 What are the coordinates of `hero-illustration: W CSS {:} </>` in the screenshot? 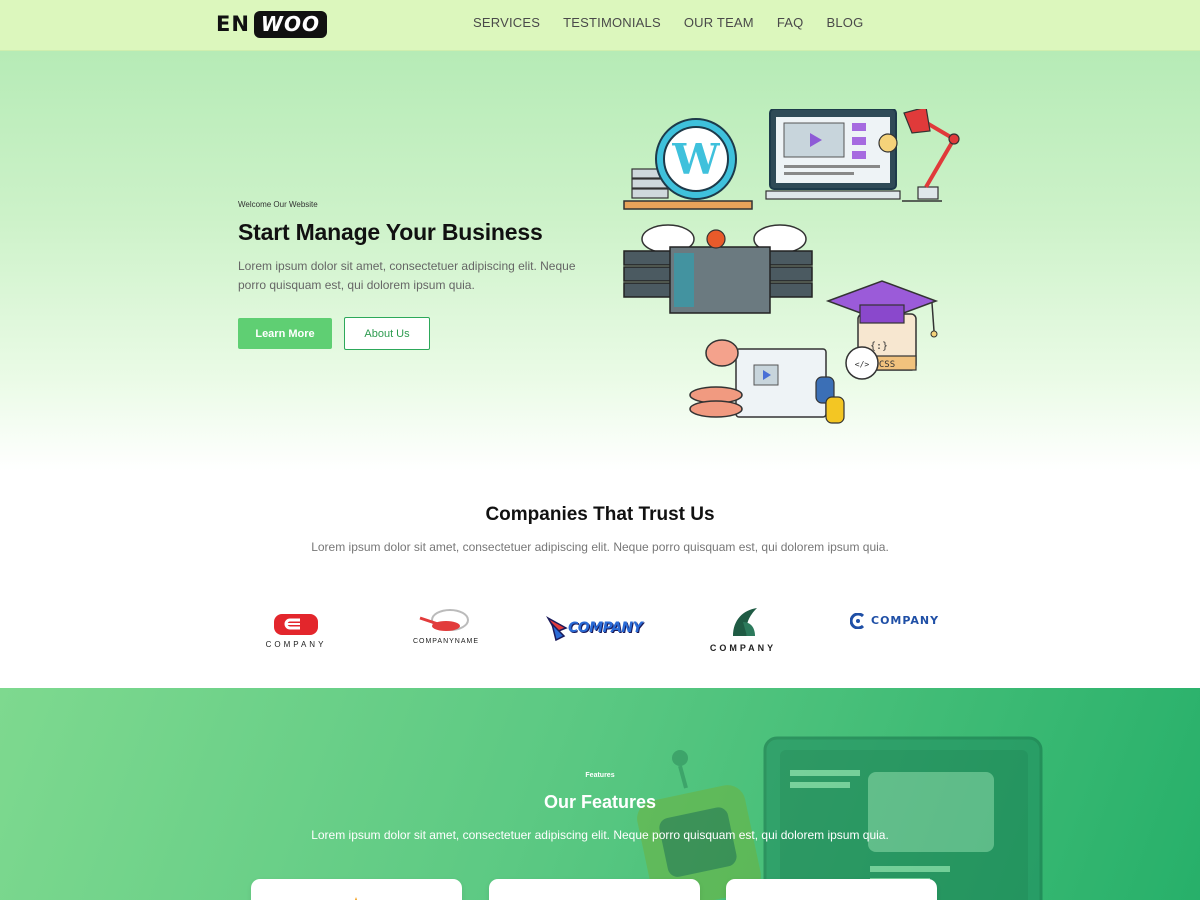 It's located at (791, 266).